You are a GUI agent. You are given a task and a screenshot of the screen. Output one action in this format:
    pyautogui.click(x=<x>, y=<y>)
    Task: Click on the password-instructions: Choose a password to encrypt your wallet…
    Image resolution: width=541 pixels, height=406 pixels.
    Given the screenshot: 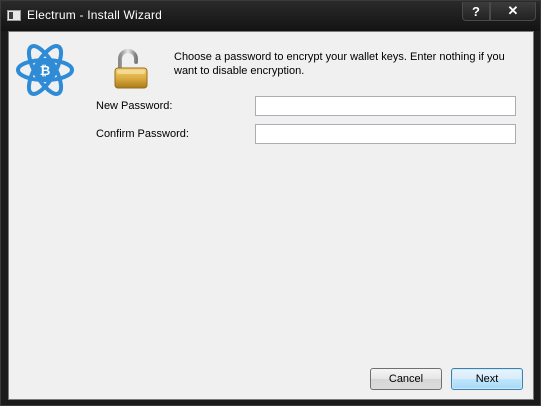 What is the action you would take?
    pyautogui.click(x=339, y=64)
    